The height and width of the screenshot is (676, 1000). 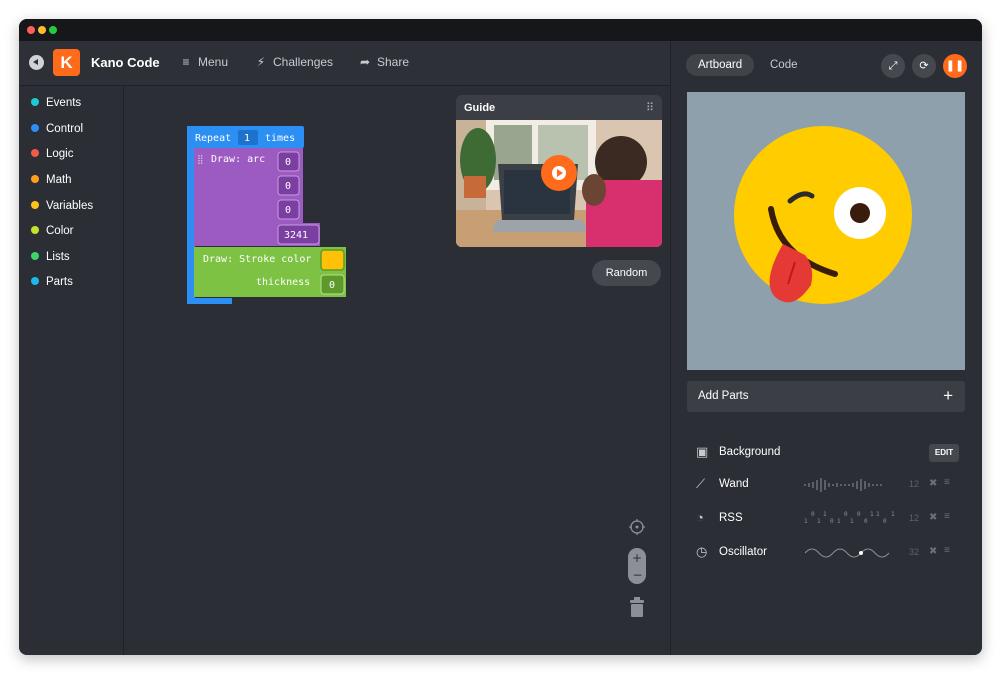 I want to click on close-window-dot, so click(x=31, y=30).